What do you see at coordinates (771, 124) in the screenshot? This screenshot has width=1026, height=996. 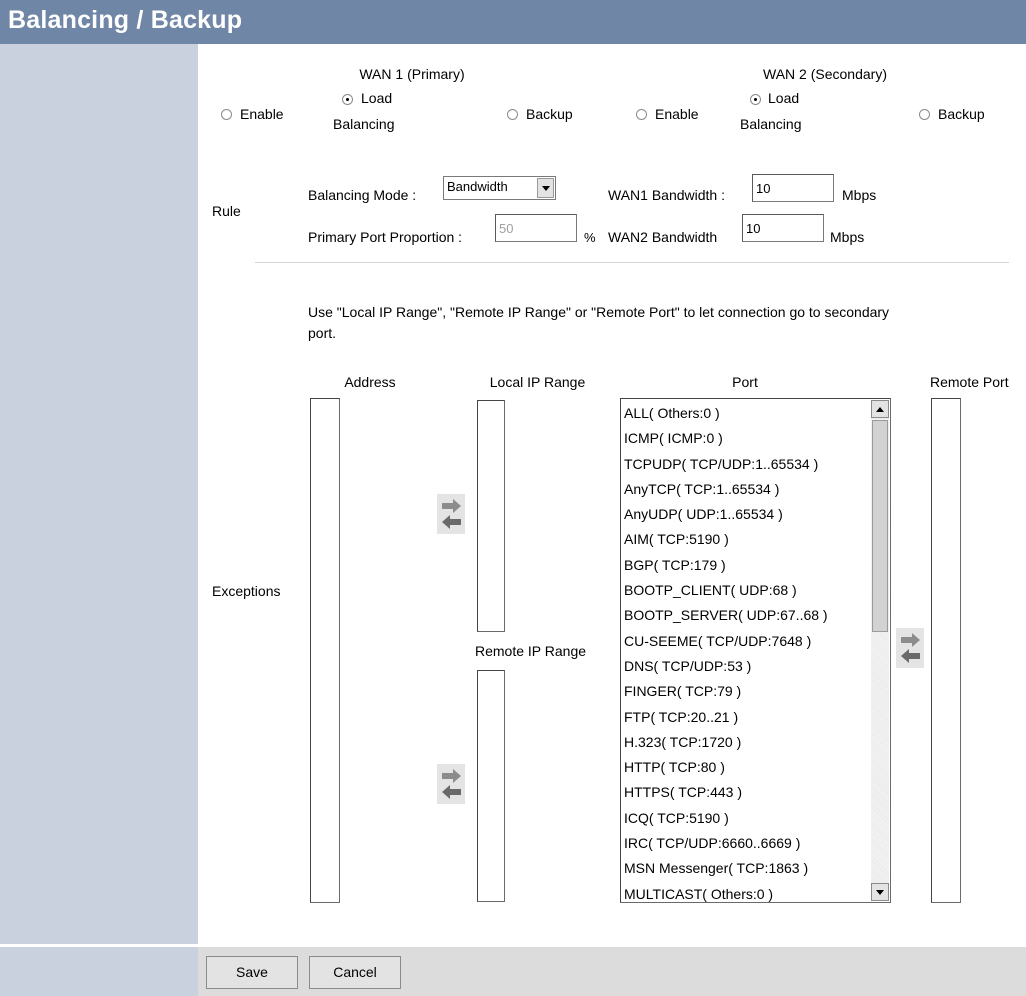 I see `wan2-load-balancing-label-line2: Balancing` at bounding box center [771, 124].